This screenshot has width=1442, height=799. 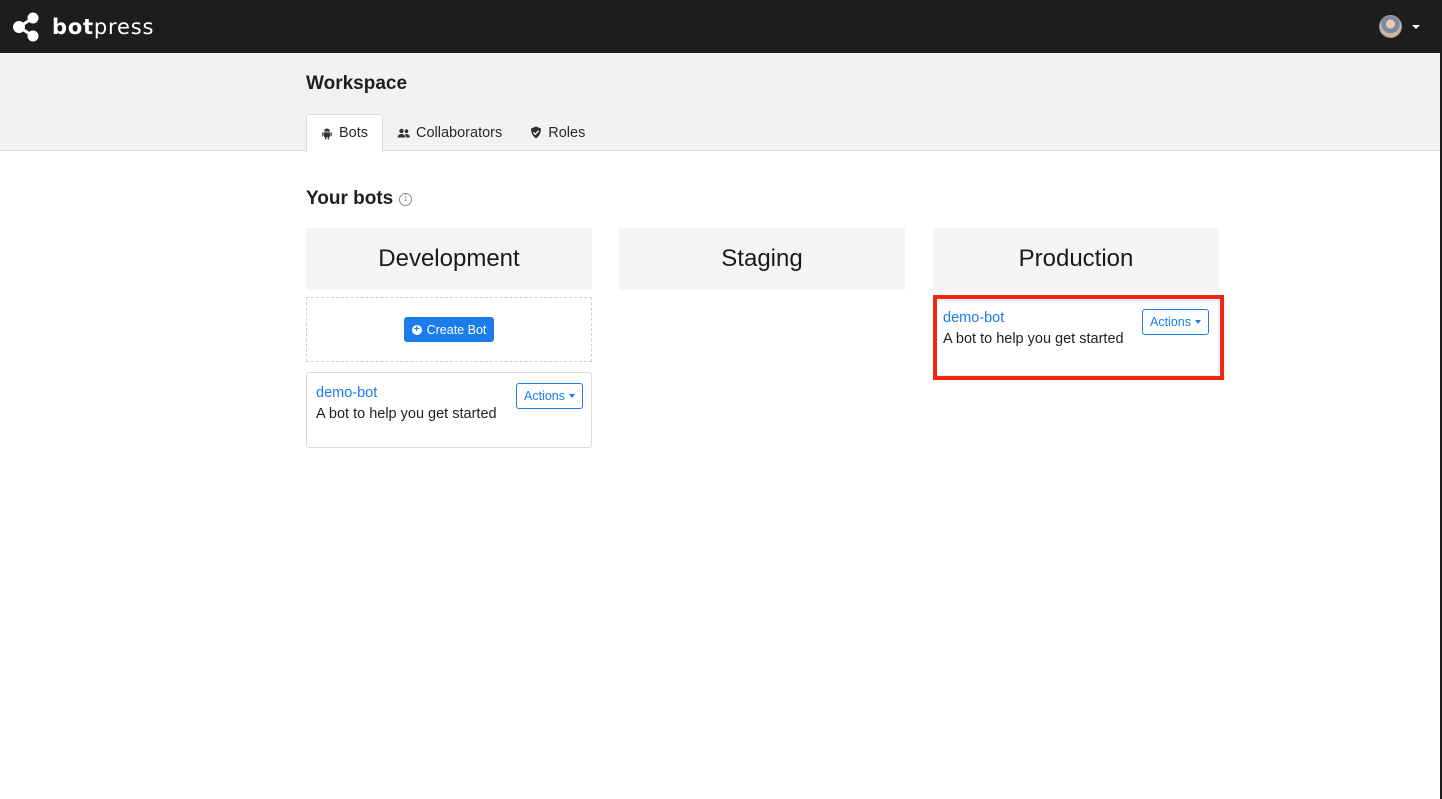 What do you see at coordinates (403, 132) in the screenshot?
I see `users-icon` at bounding box center [403, 132].